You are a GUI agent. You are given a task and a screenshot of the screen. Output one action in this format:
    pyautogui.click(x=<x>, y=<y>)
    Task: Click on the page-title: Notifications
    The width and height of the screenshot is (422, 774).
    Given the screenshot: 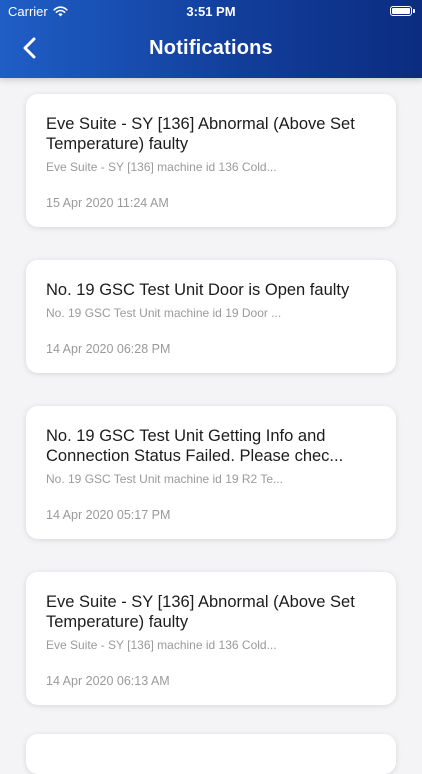 What is the action you would take?
    pyautogui.click(x=211, y=48)
    